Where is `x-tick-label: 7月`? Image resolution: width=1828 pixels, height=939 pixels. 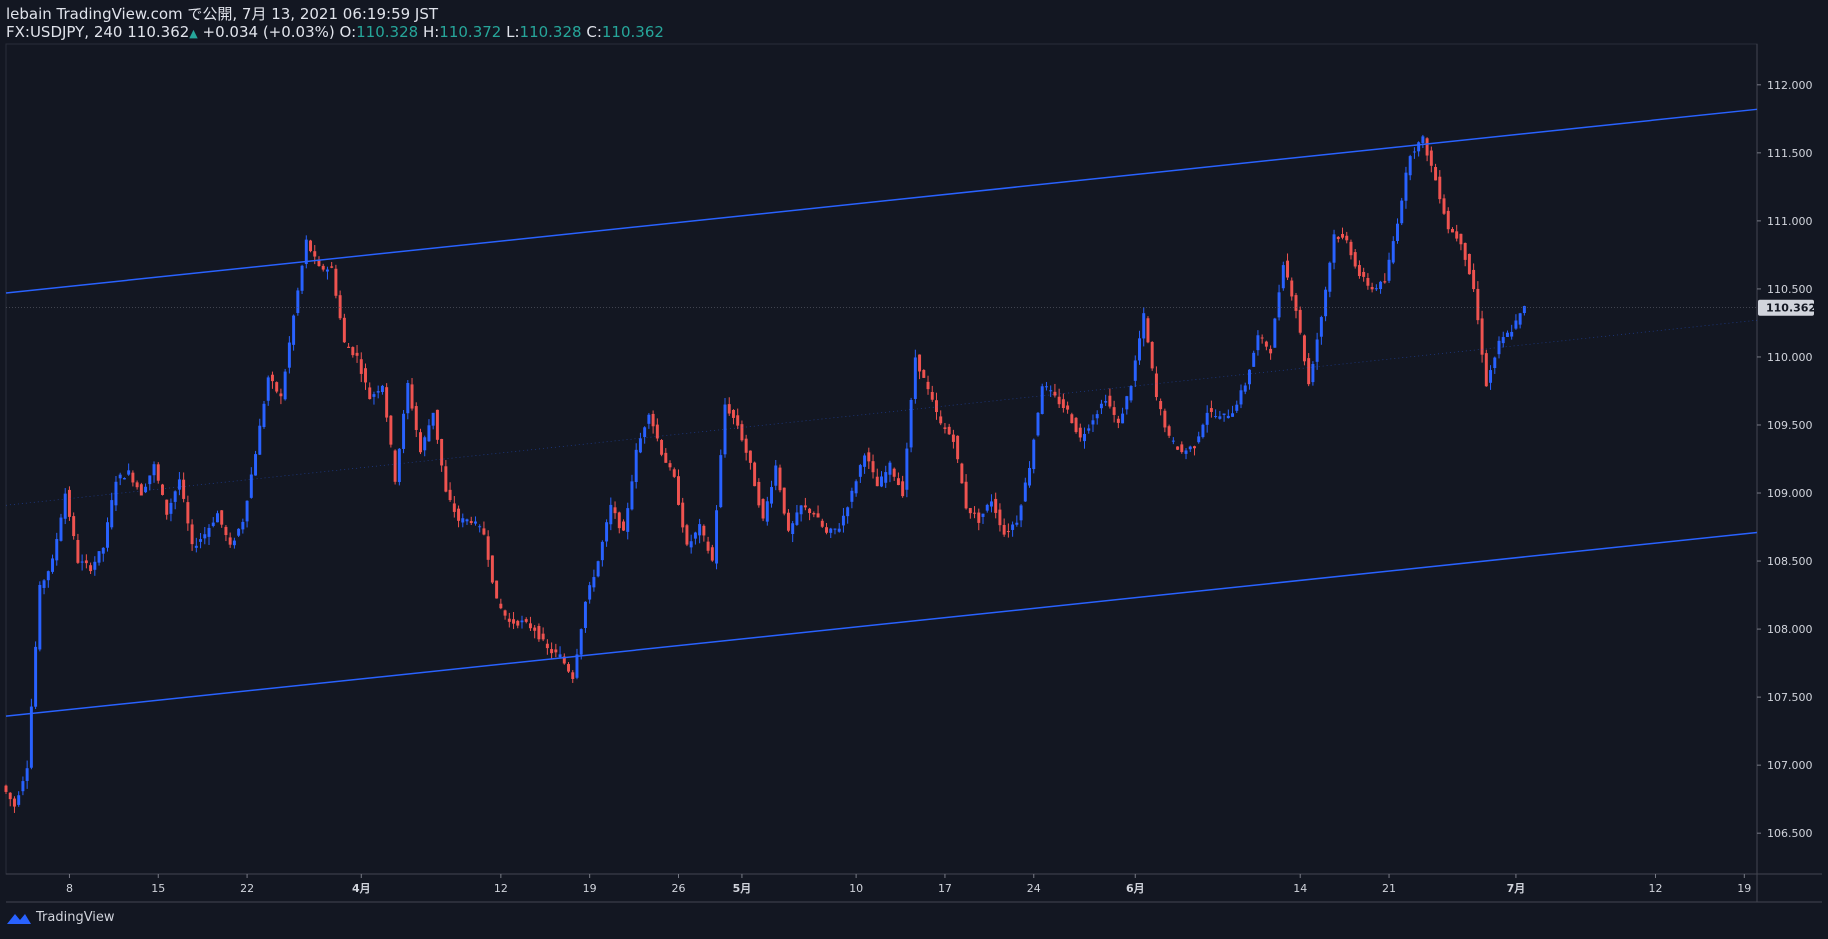 x-tick-label: 7月 is located at coordinates (1516, 888).